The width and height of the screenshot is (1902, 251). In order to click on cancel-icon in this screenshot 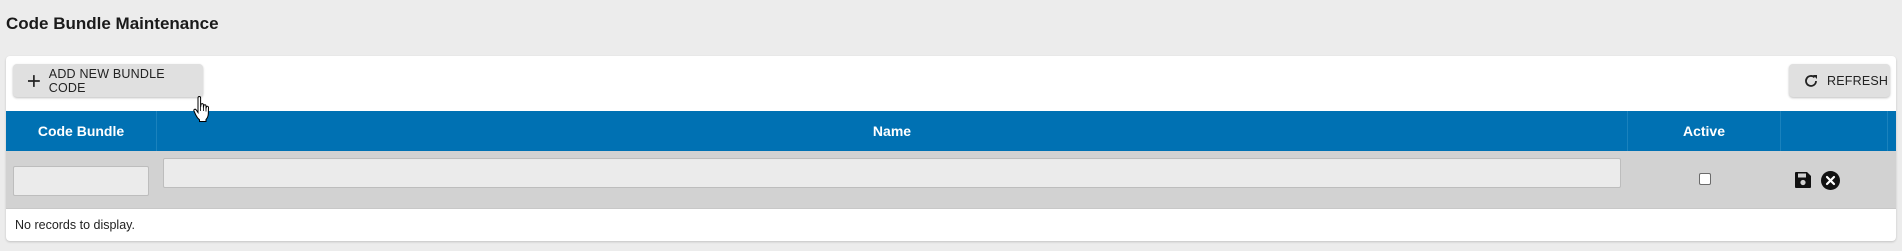, I will do `click(1830, 180)`.